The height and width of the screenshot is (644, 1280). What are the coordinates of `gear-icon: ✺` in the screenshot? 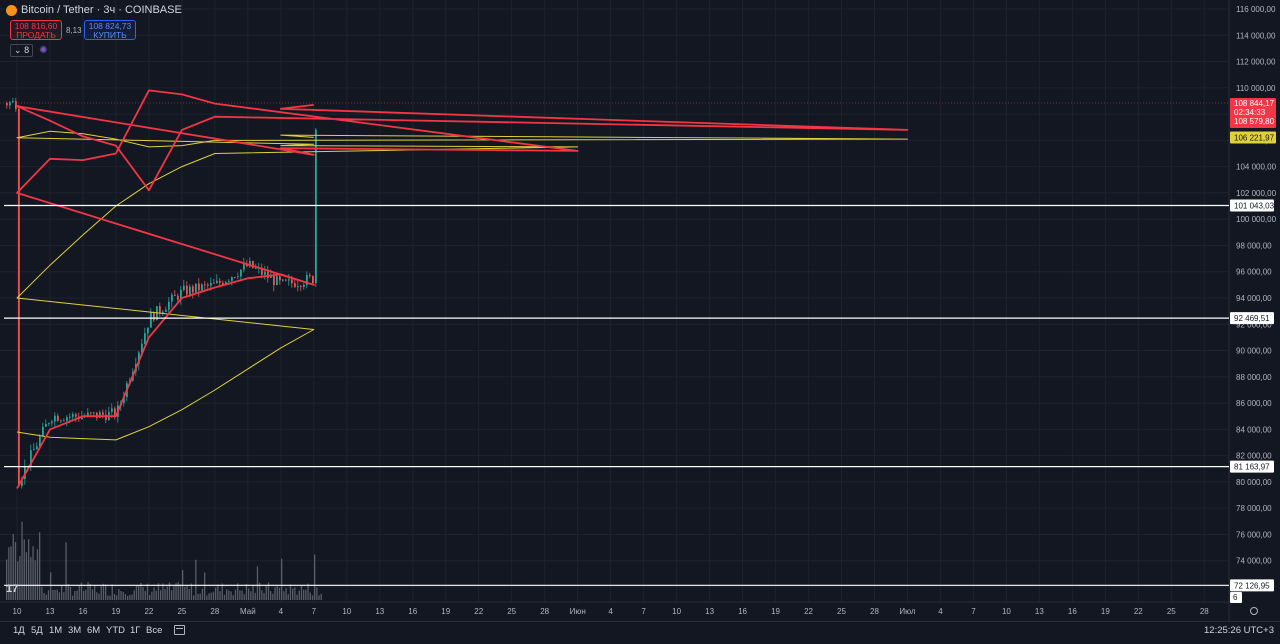 It's located at (43, 50).